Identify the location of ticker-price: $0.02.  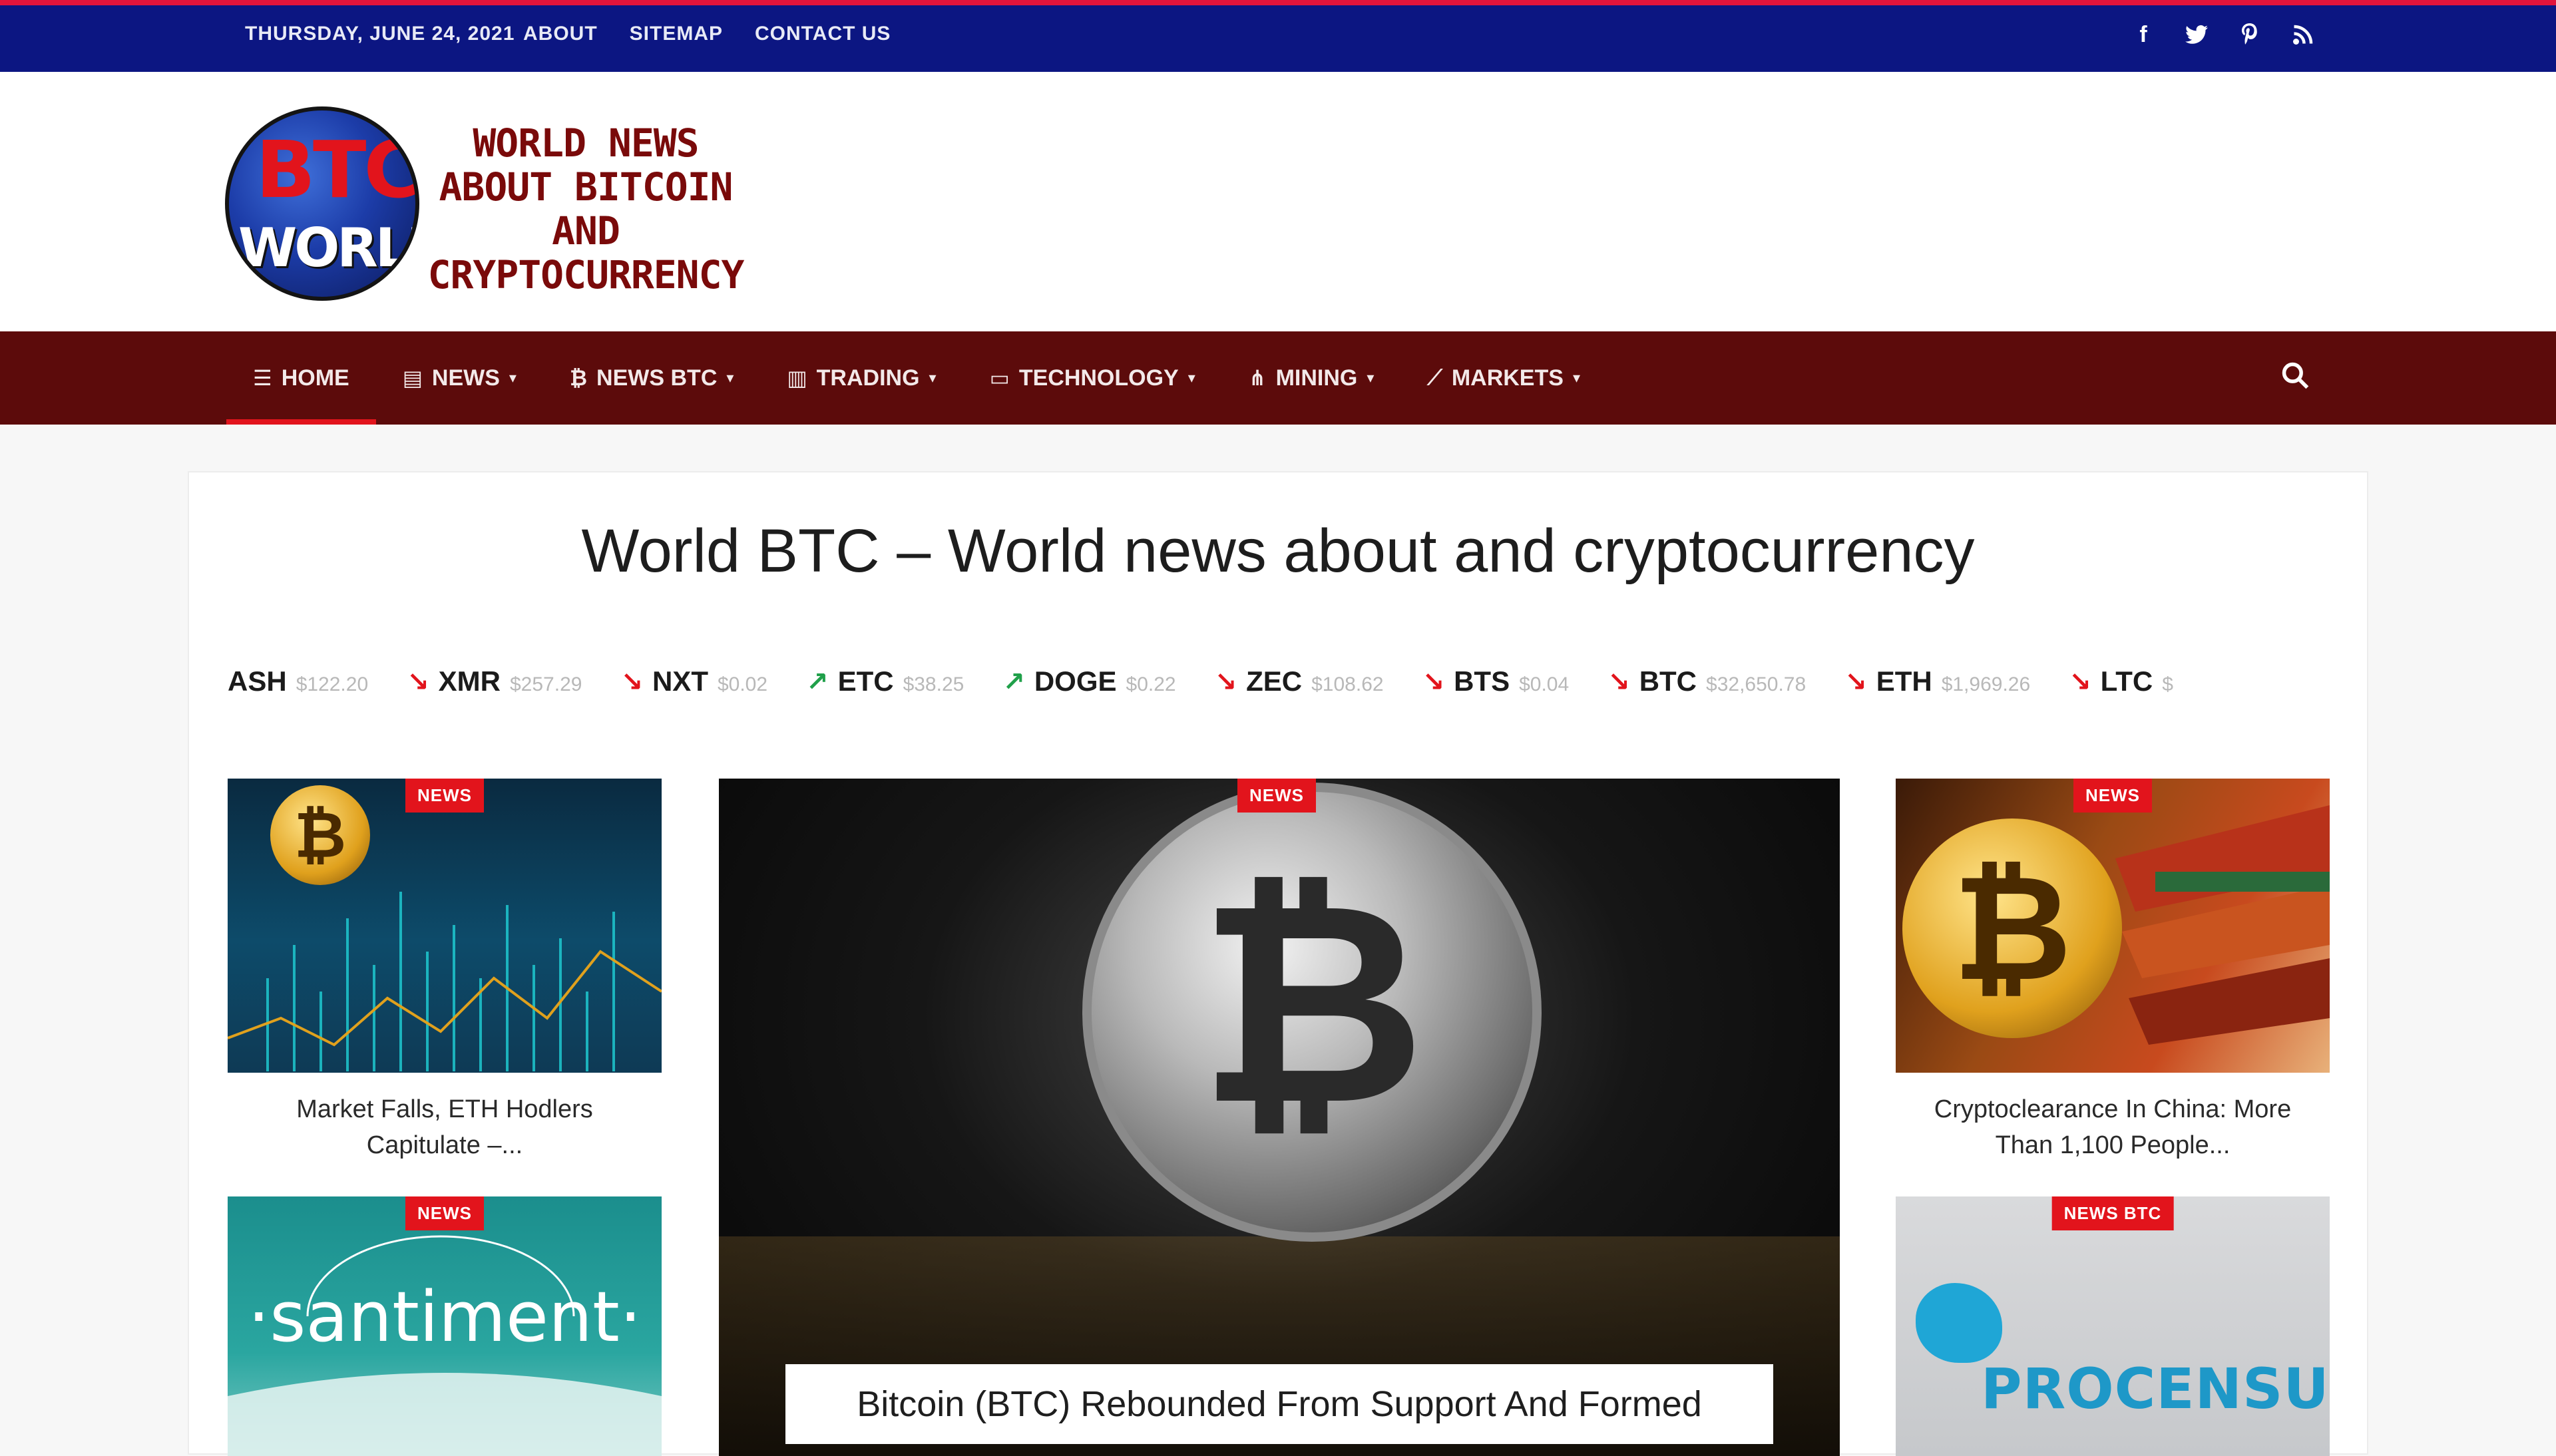
(742, 684).